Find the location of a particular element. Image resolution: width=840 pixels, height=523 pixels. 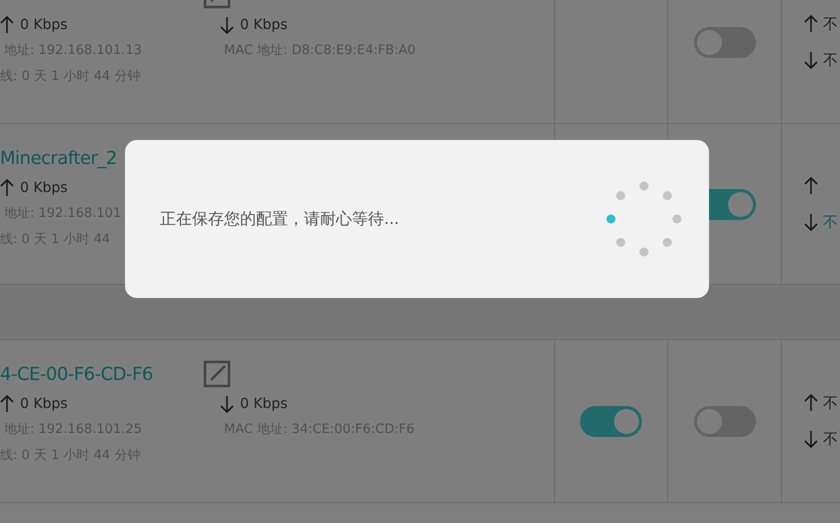

device-name: Minecrafter_2 is located at coordinates (58, 158).